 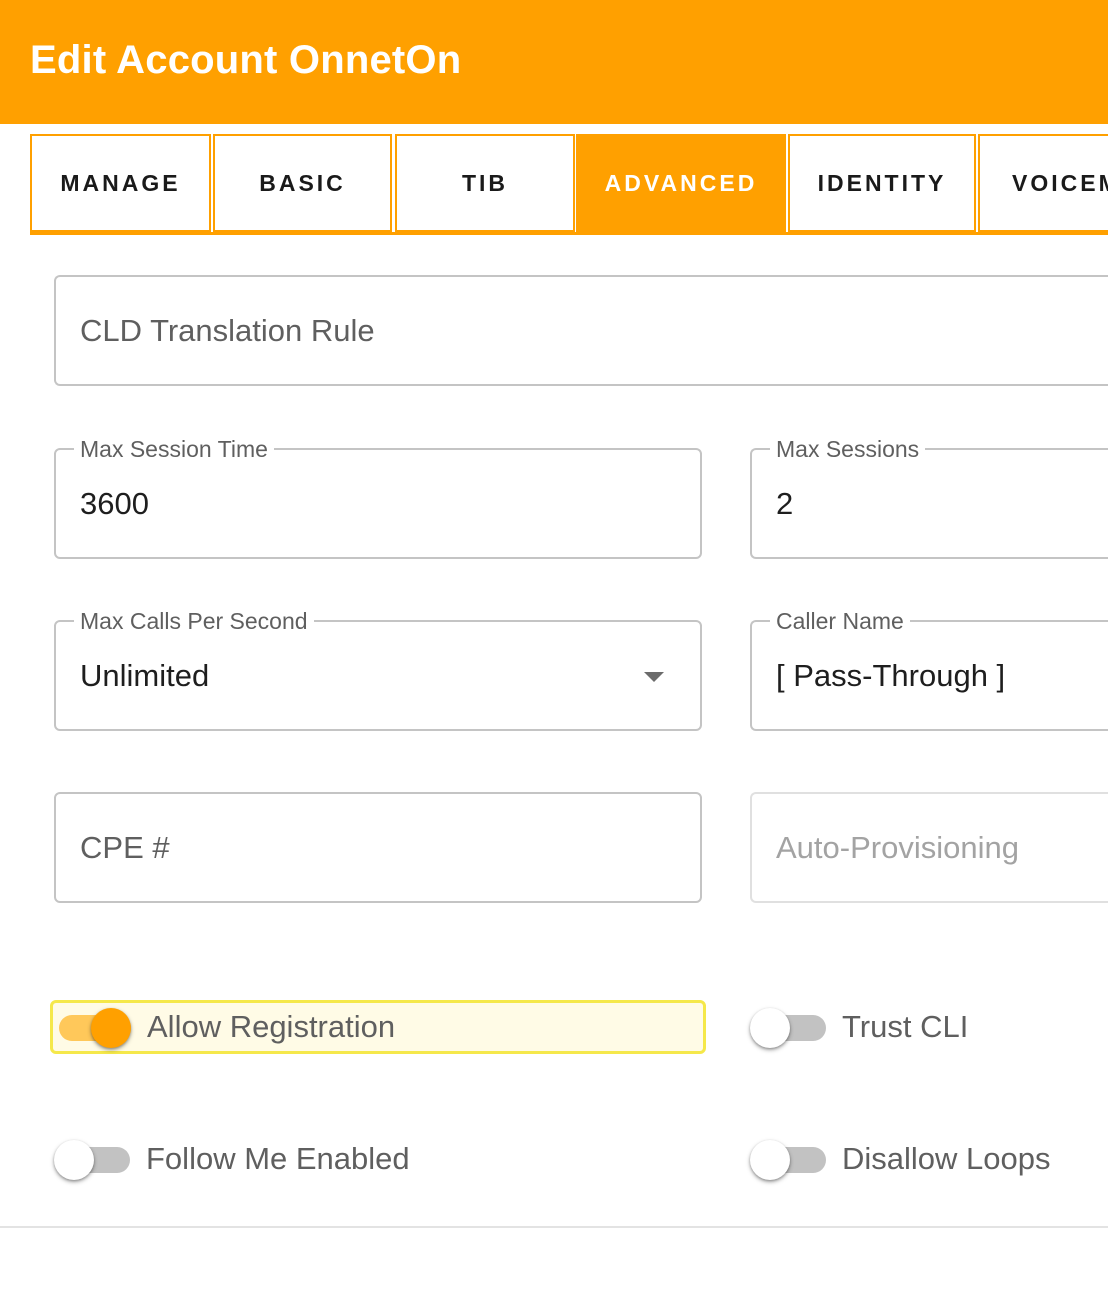 What do you see at coordinates (114, 503) in the screenshot?
I see `max-session-time-value: 3600` at bounding box center [114, 503].